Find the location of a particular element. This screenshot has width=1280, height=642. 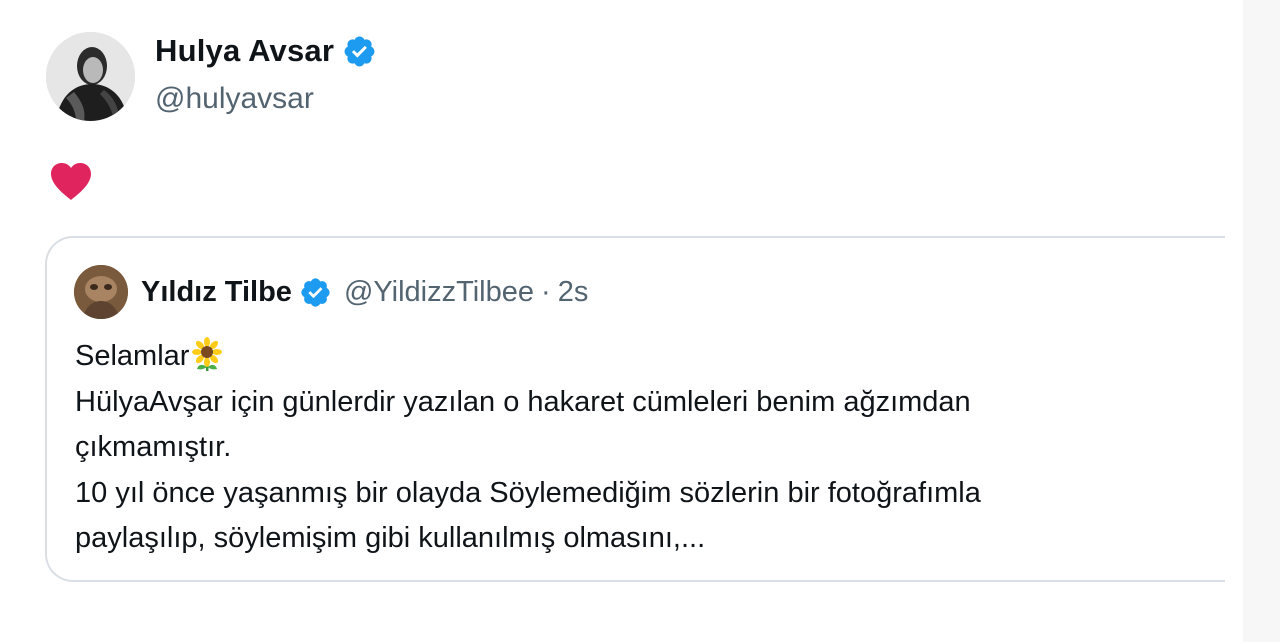

quoted-text-line: Selamlar is located at coordinates (635, 357).